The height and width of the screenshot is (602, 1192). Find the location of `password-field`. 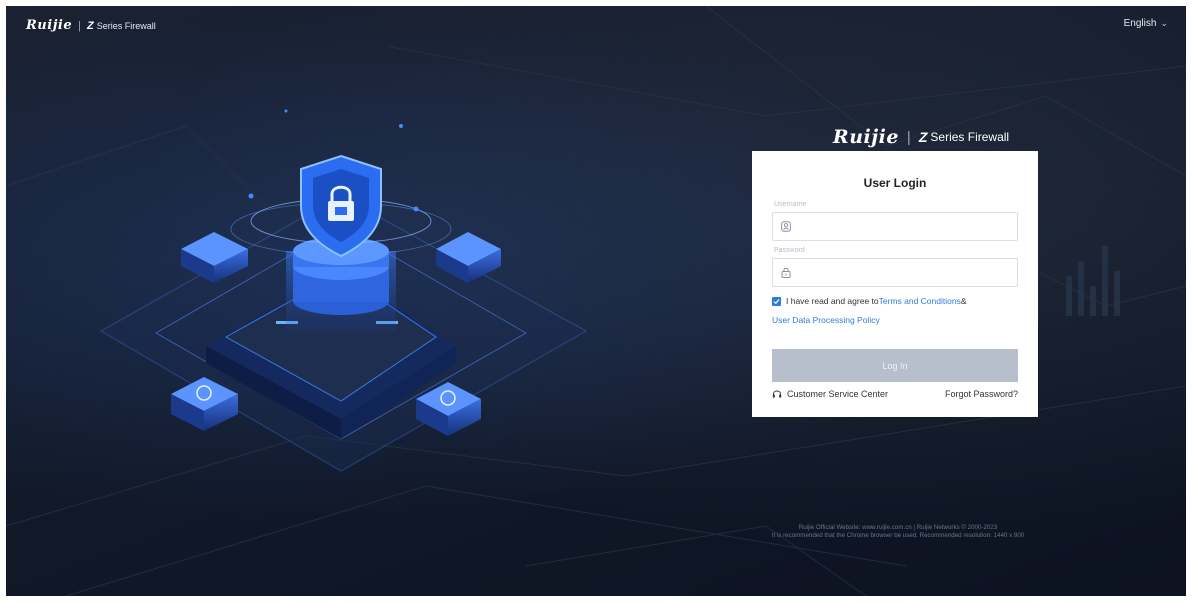

password-field is located at coordinates (895, 272).